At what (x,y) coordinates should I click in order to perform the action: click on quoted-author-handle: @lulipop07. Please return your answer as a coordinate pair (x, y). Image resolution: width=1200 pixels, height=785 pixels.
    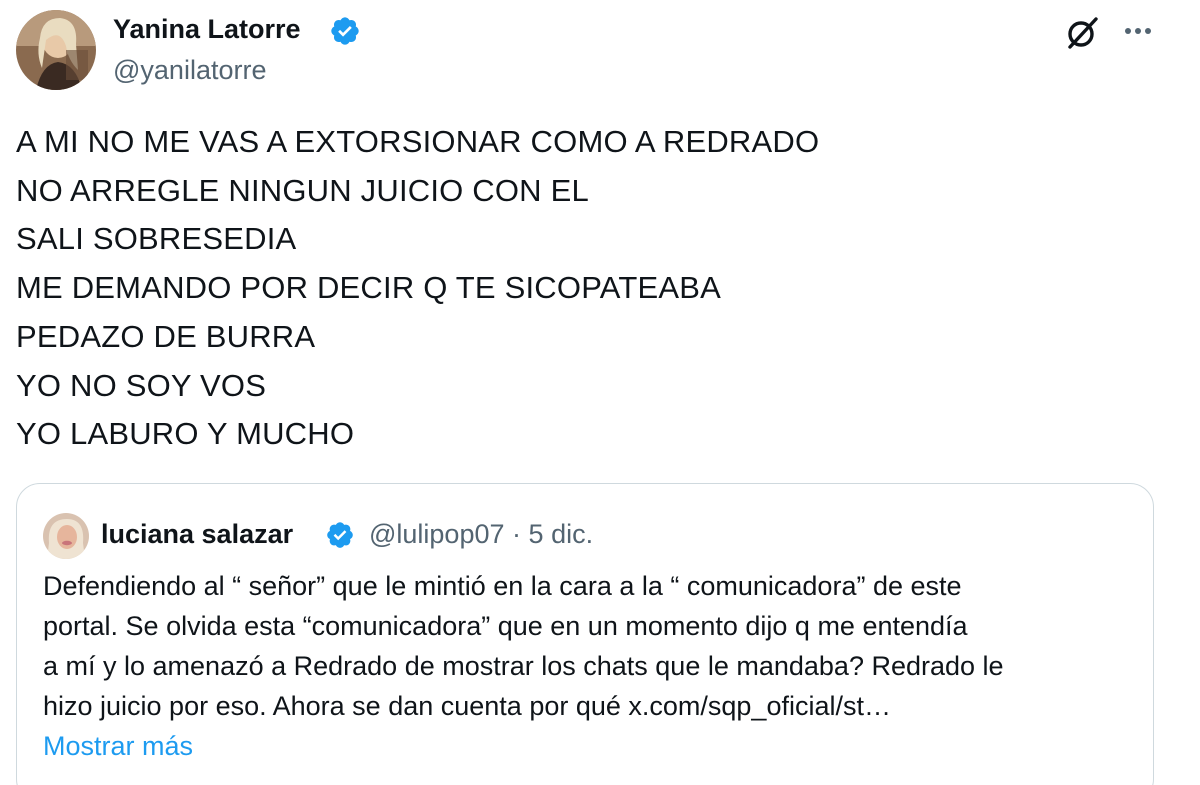
    Looking at the image, I should click on (437, 534).